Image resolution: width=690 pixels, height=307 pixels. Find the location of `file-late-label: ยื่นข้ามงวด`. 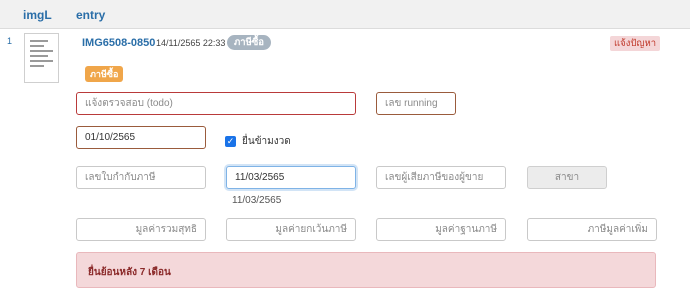

file-late-label: ยื่นข้ามงวด is located at coordinates (266, 141).